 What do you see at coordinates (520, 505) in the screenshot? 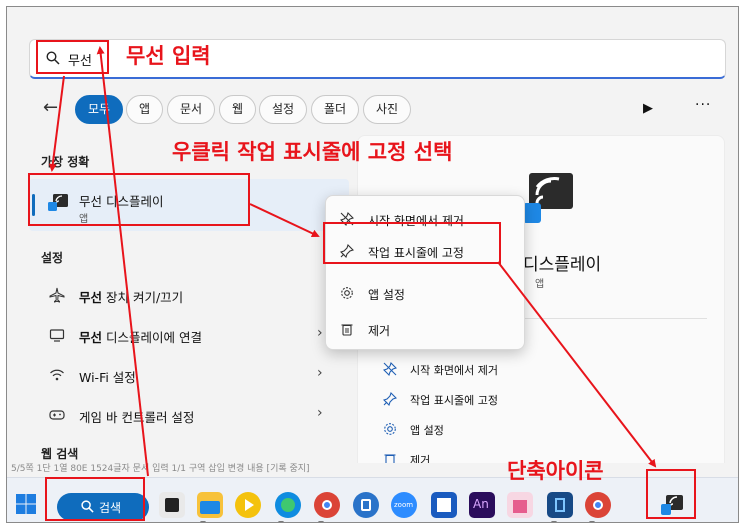
I see `gift-icon` at bounding box center [520, 505].